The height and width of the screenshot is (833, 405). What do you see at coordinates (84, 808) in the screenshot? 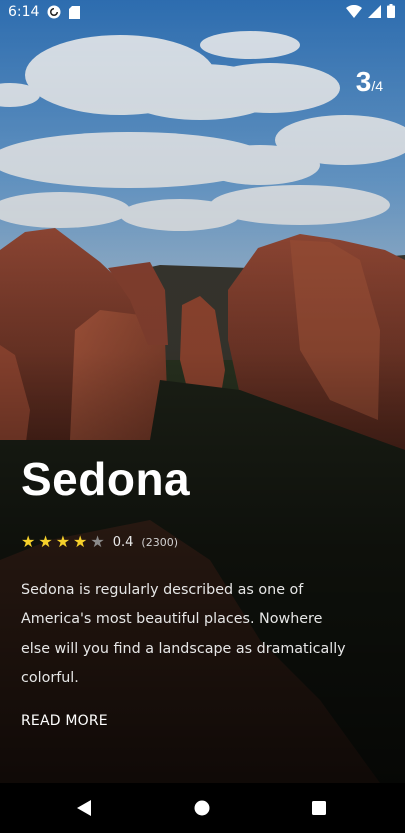
I see `back-triangle-icon` at bounding box center [84, 808].